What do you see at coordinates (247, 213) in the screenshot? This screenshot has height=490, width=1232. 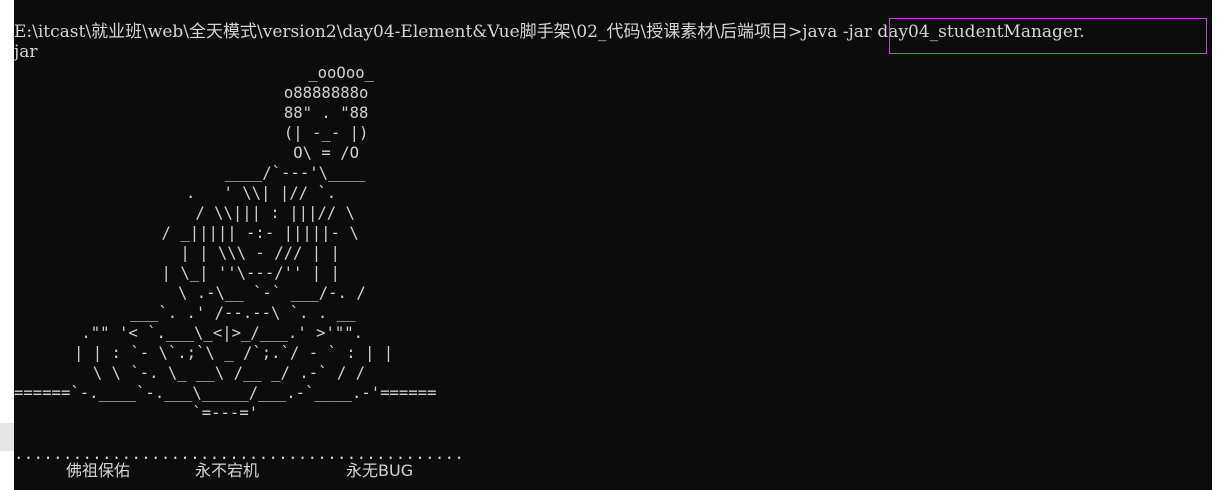 I see `banner-line: / \\||| : |||// \` at bounding box center [247, 213].